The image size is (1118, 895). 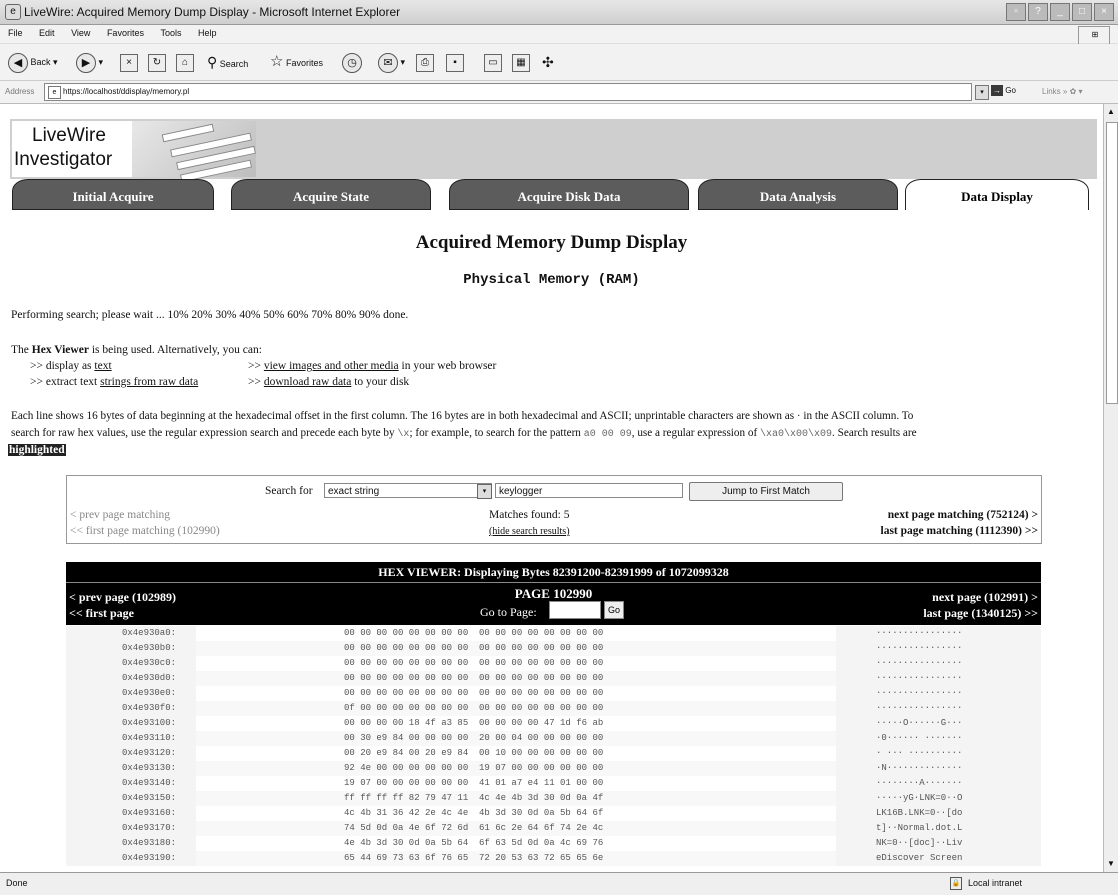 What do you see at coordinates (40, 62) in the screenshot?
I see `back-label: Back` at bounding box center [40, 62].